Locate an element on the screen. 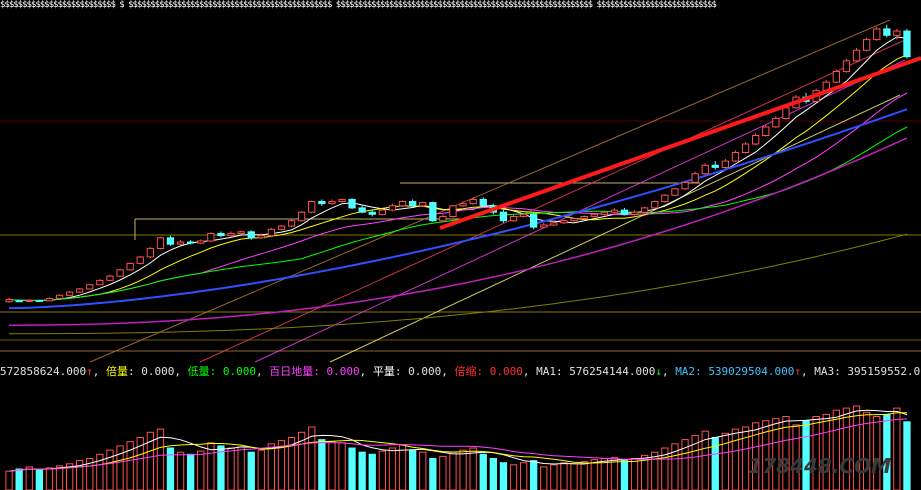 The width and height of the screenshot is (921, 490). bairi-label: 百日地量 is located at coordinates (291, 371).